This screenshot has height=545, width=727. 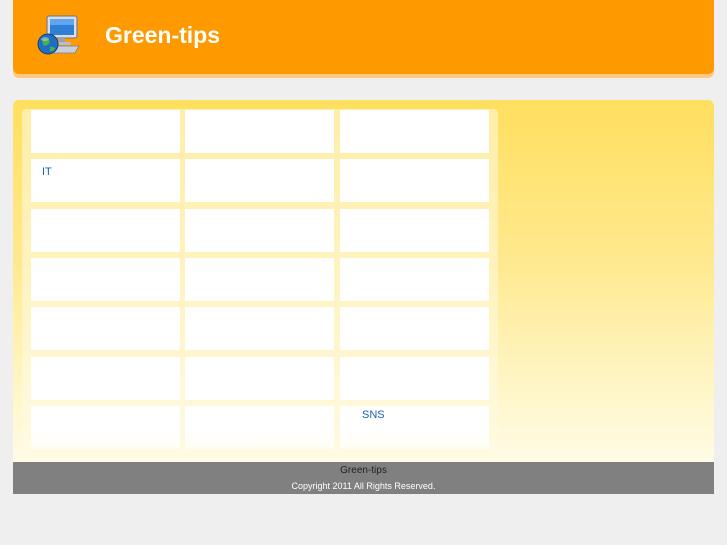 I want to click on site-header: Green-tips, so click(x=363, y=37).